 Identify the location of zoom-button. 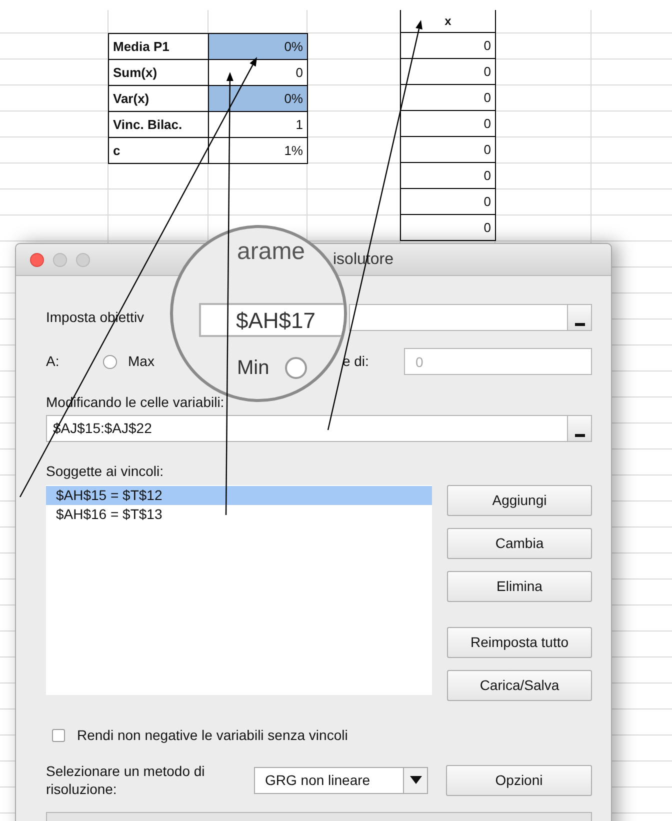
(83, 259).